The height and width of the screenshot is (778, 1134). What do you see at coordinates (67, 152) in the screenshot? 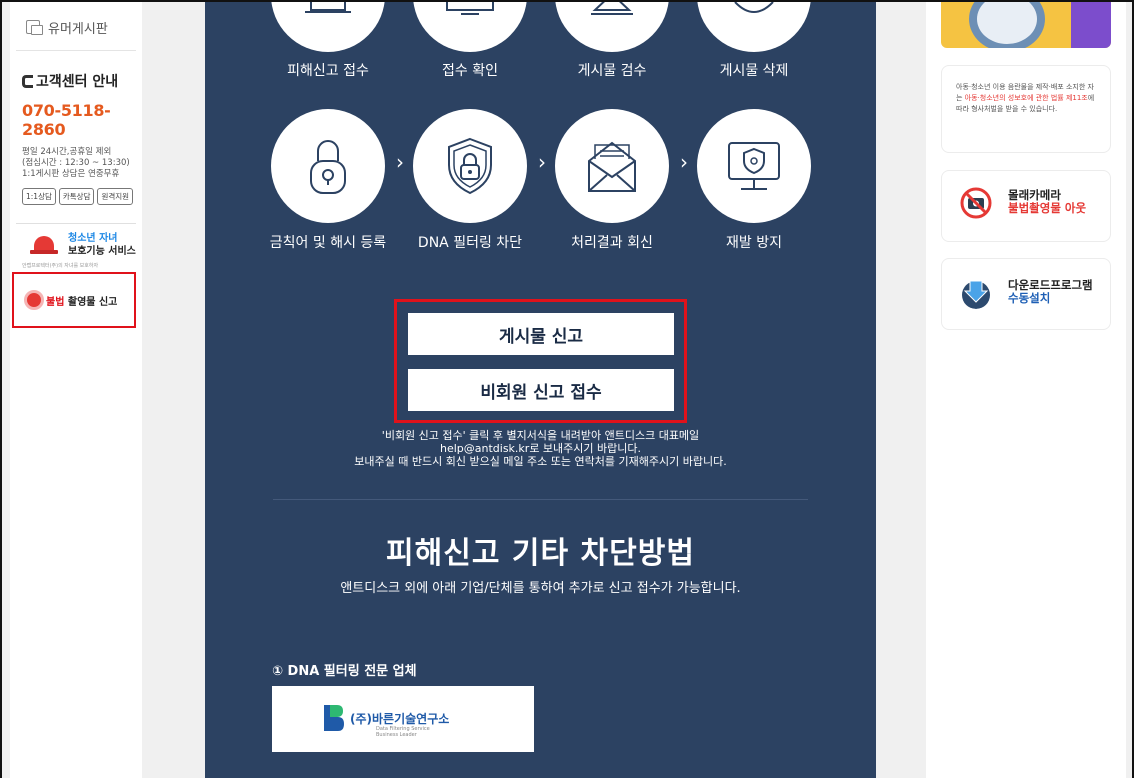
I see `cs-hours-line: 평일 24시간,공휴일 제외` at bounding box center [67, 152].